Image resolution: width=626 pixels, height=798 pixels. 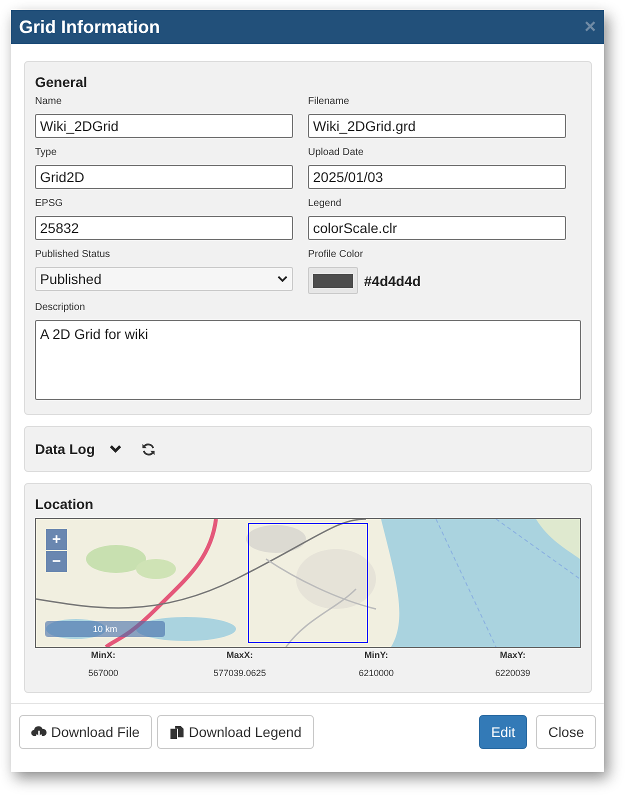 What do you see at coordinates (333, 280) in the screenshot?
I see `color-picker` at bounding box center [333, 280].